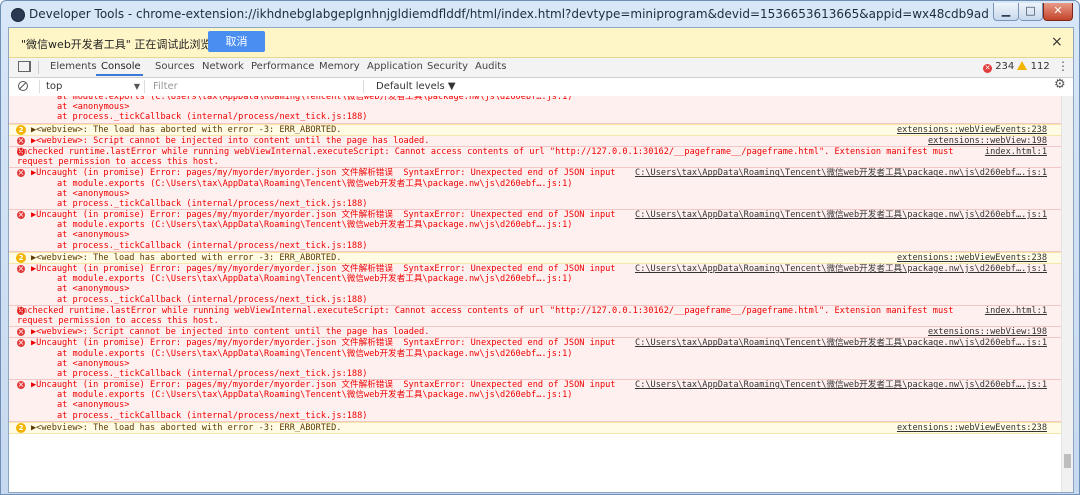 The image size is (1080, 495). I want to click on close-window-button: ✕, so click(1058, 12).